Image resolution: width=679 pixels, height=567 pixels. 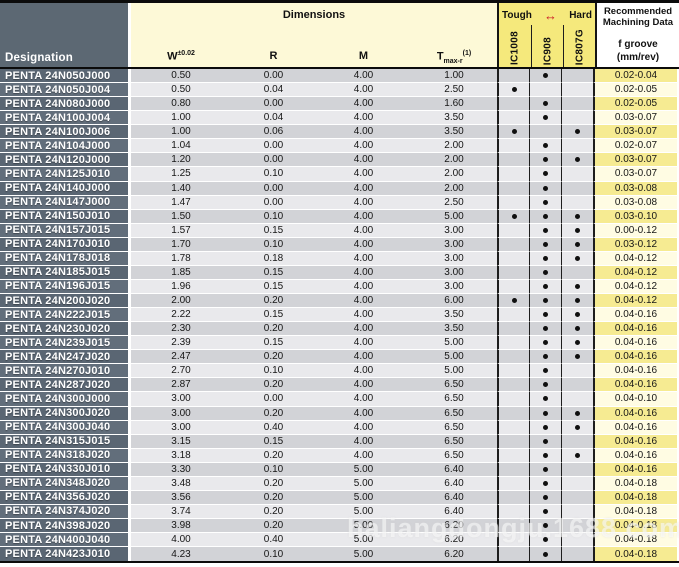 I want to click on tough-hard-scale: Tough ↔ Hard, so click(x=547, y=15).